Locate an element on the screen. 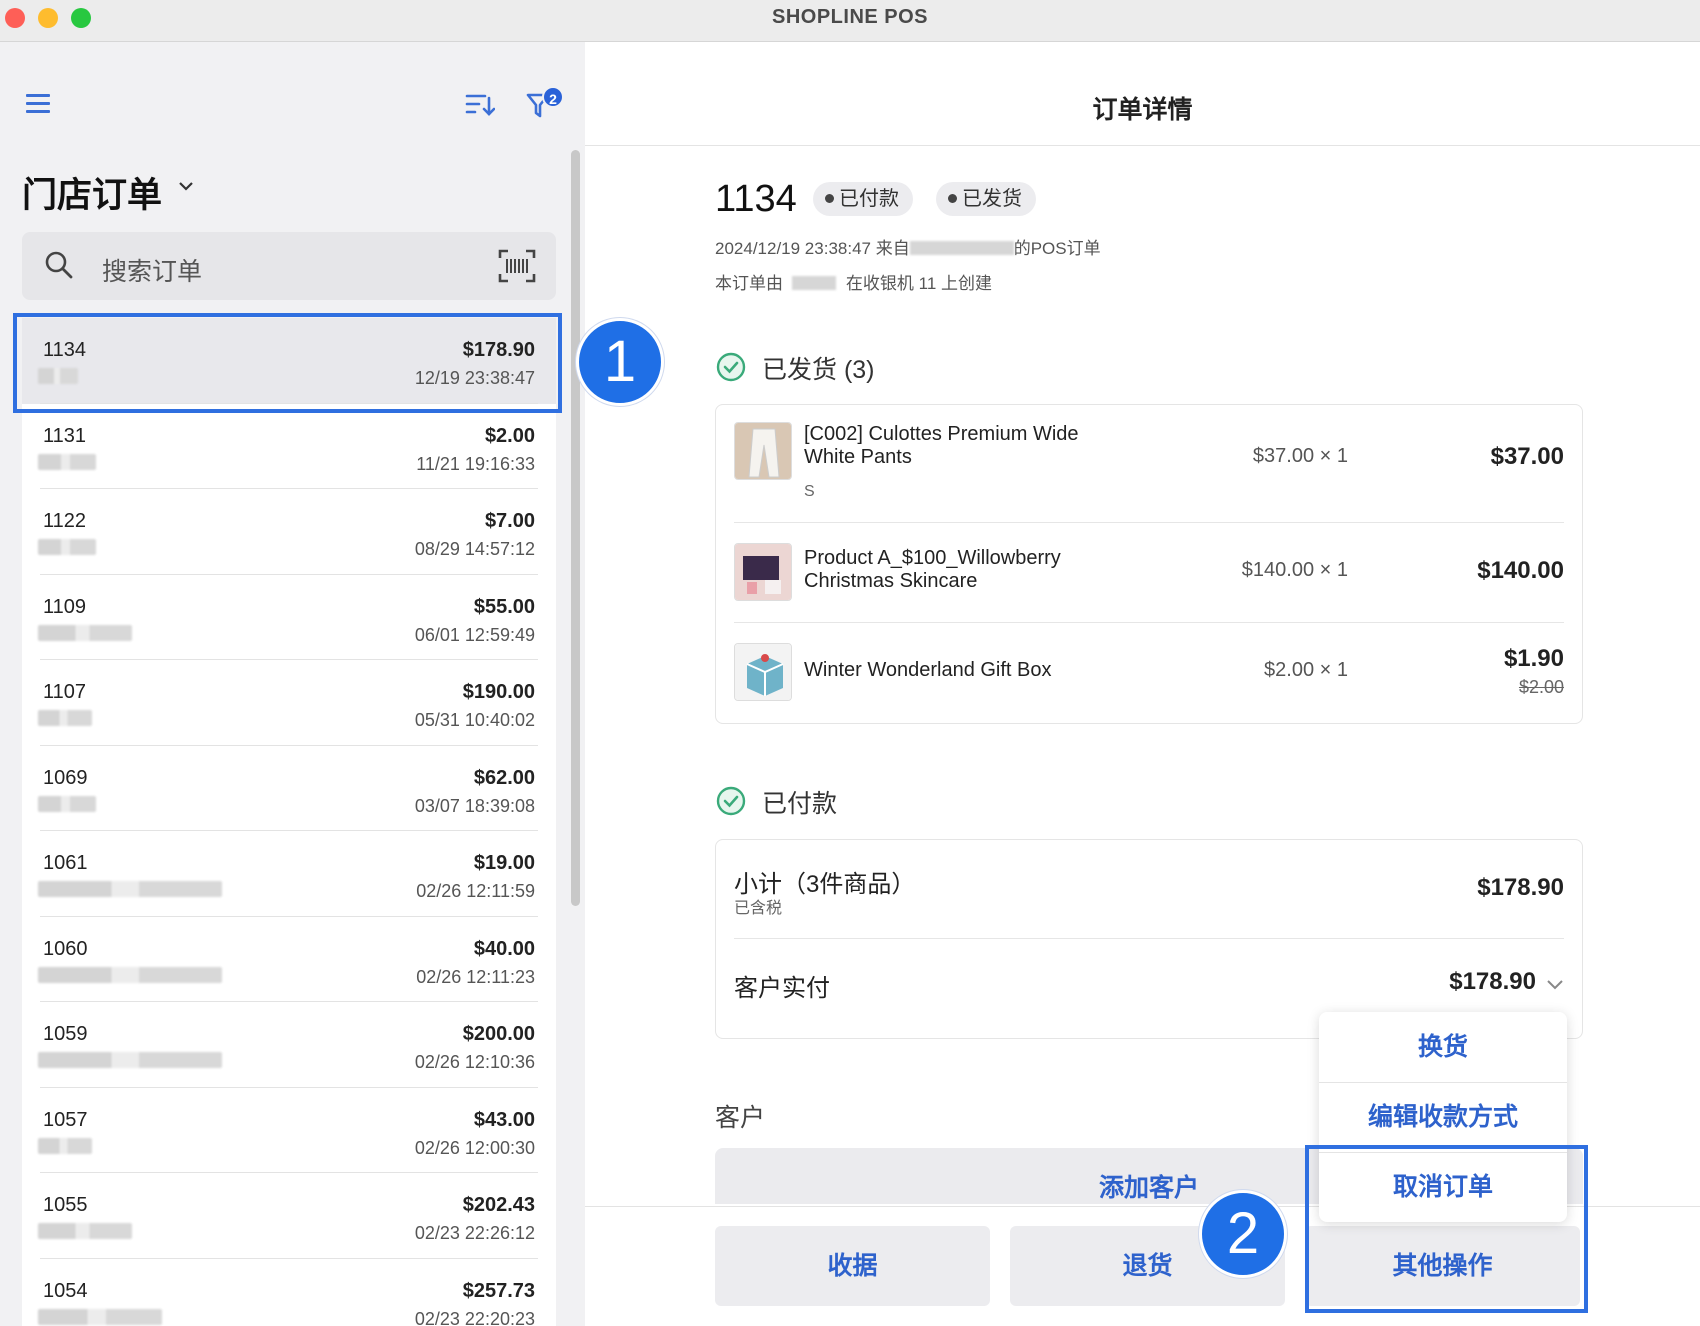 The height and width of the screenshot is (1326, 1700). order-datetime: 02/23 22:26:12 is located at coordinates (474, 1233).